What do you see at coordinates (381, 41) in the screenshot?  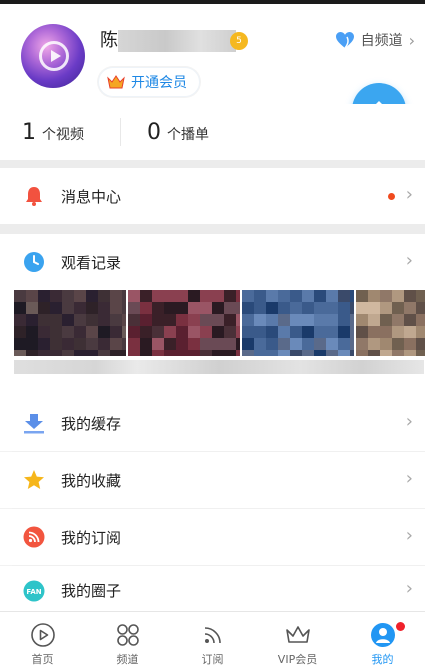 I see `channel-label: 自频道` at bounding box center [381, 41].